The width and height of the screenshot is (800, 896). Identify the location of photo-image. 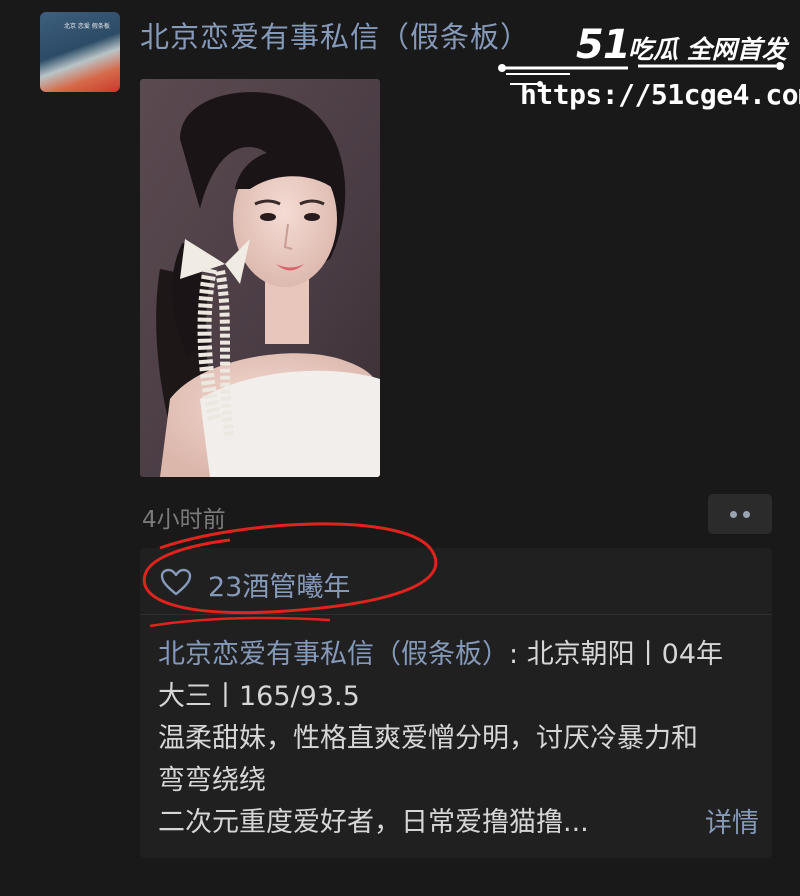
(260, 278).